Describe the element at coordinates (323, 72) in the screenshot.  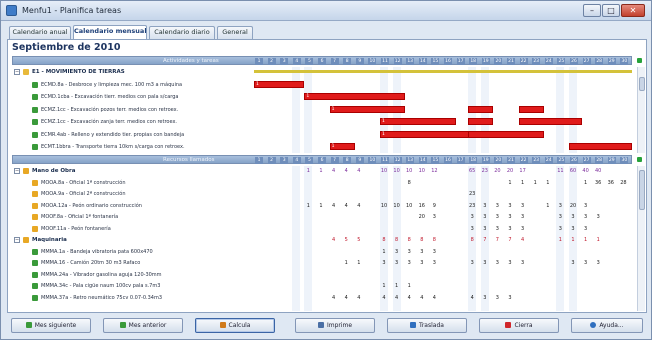
I see `activity-group-row: − E1 - MOVIMIENTO DE TIERRAS` at that location.